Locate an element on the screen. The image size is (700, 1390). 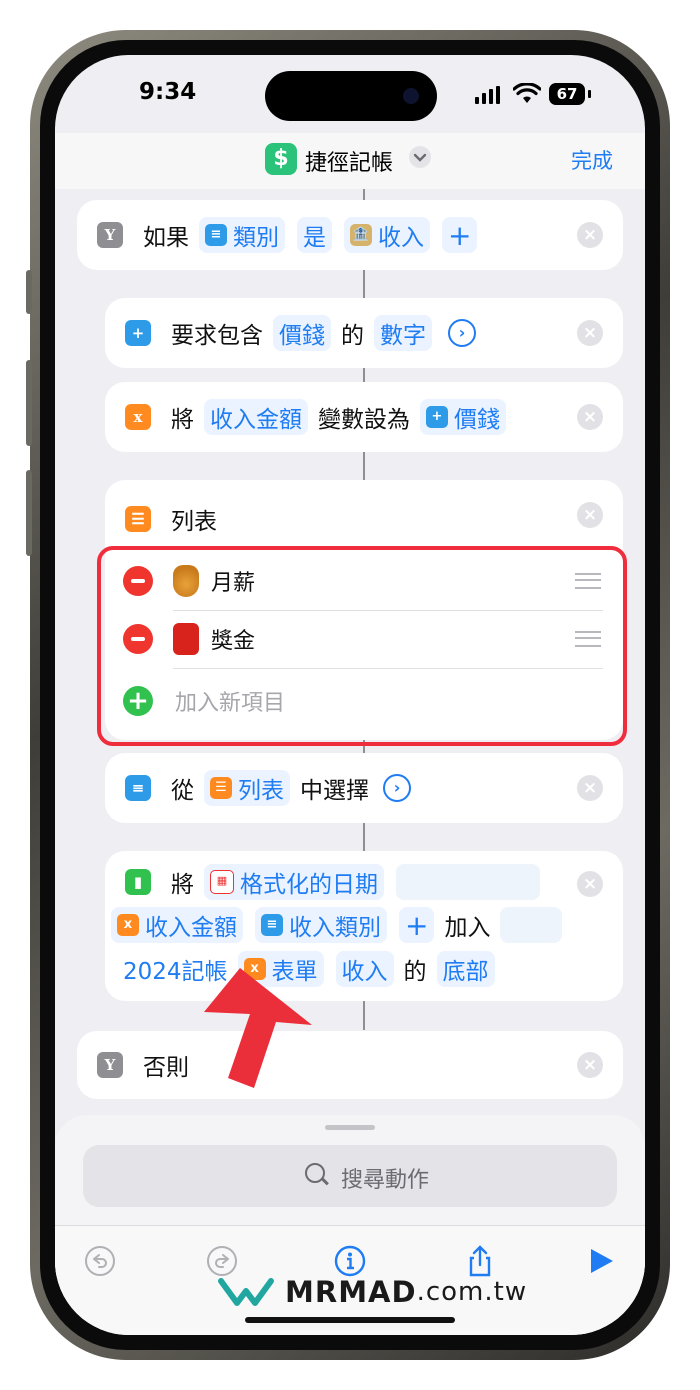
from-label: 從 is located at coordinates (182, 791).